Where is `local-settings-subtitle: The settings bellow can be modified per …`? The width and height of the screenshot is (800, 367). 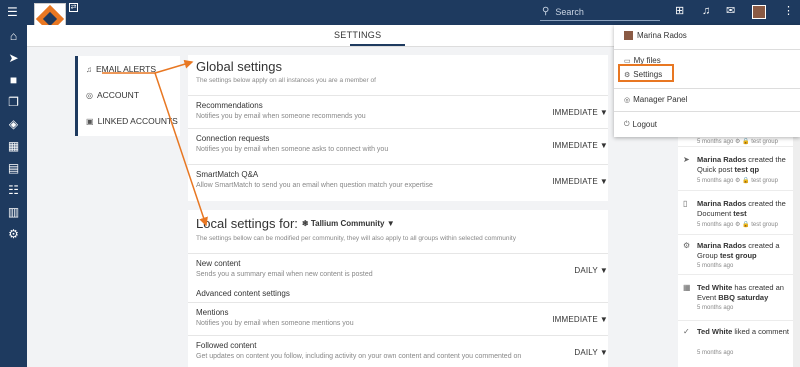
local-settings-subtitle: The settings bellow can be modified per … is located at coordinates (356, 238).